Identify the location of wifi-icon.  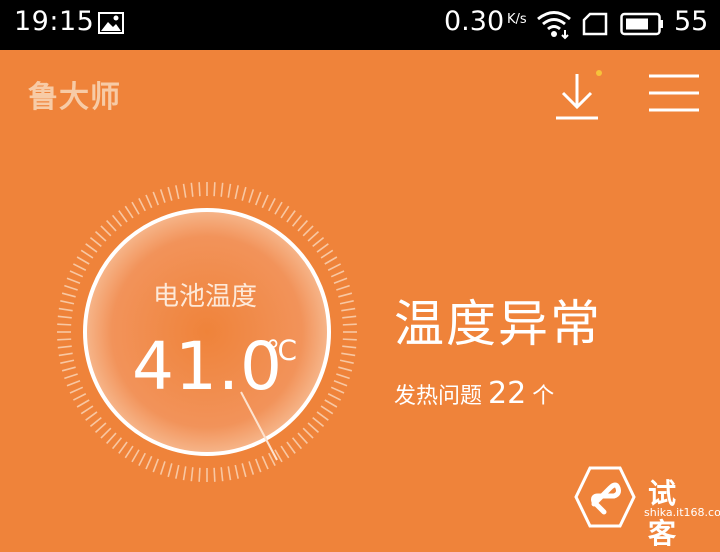
(554, 25).